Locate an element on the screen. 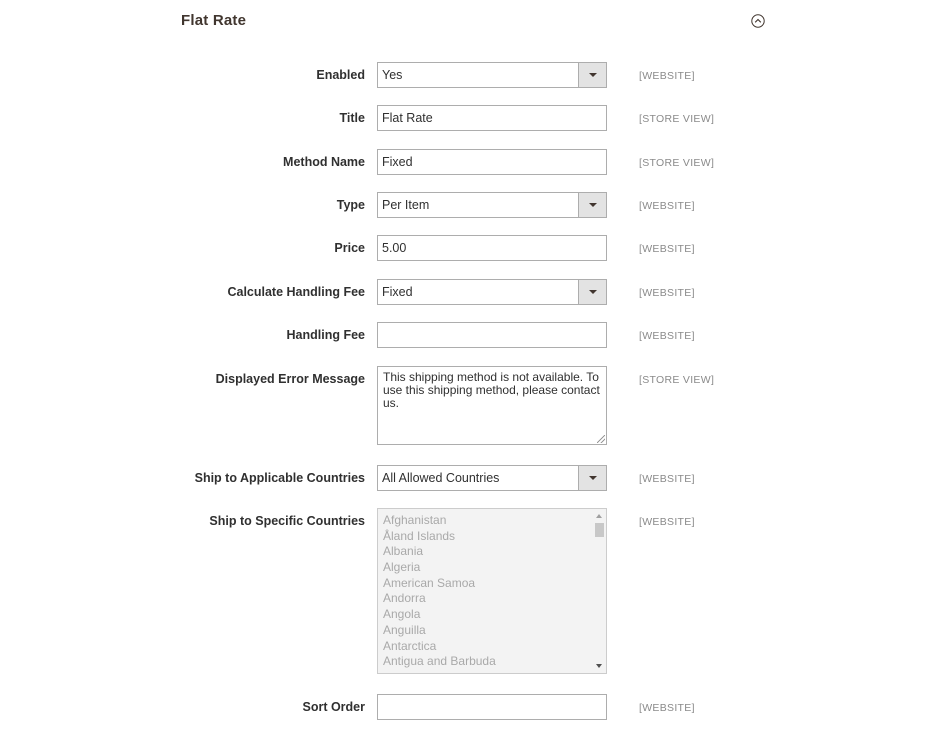  country-option: Algeria is located at coordinates (494, 568).